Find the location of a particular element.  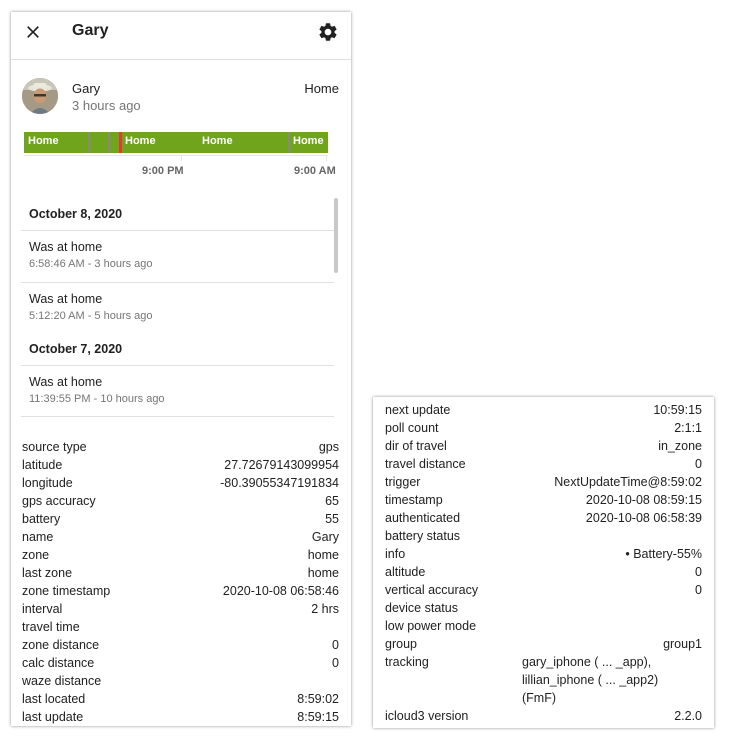

gear-icon is located at coordinates (328, 32).